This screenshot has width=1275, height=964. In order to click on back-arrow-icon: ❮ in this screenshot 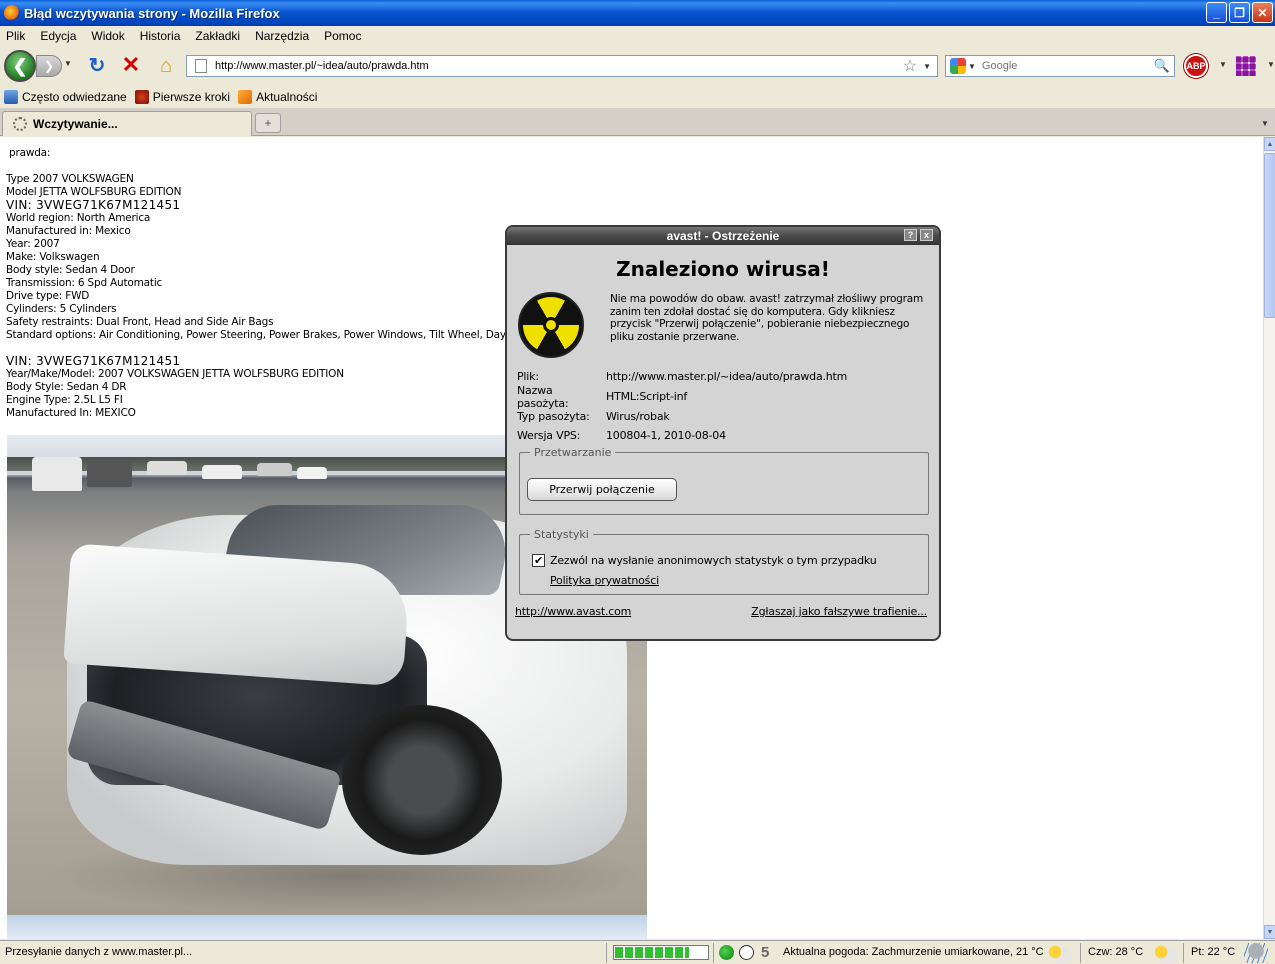, I will do `click(20, 65)`.